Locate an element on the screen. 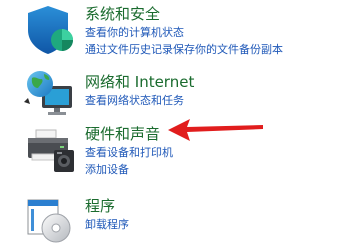 The width and height of the screenshot is (359, 250). printer-icon is located at coordinates (50, 152).